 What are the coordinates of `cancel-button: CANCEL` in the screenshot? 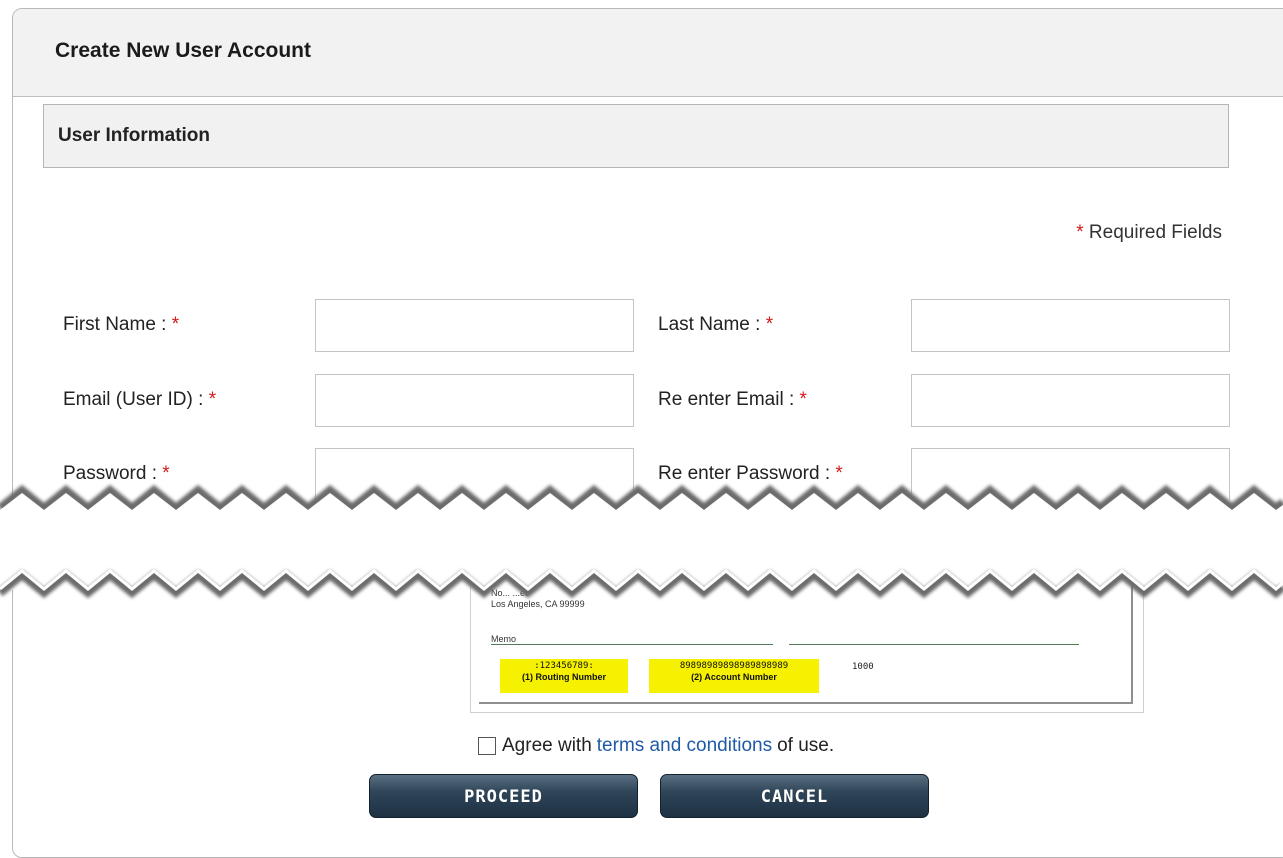 It's located at (794, 796).